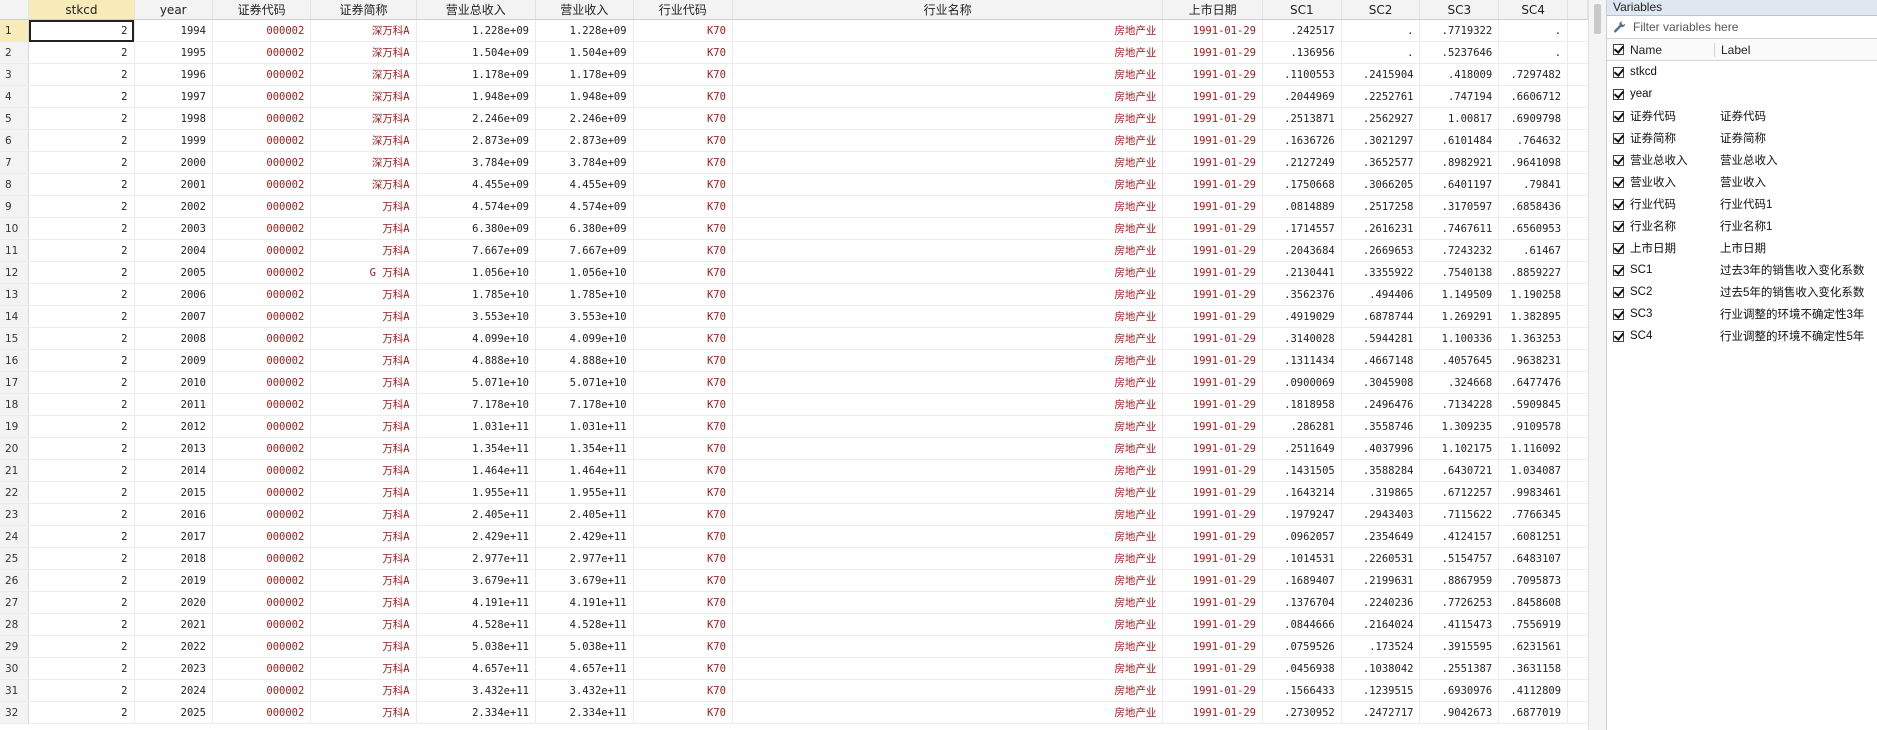 Image resolution: width=1877 pixels, height=730 pixels. Describe the element at coordinates (1381, 426) in the screenshot. I see `cell-sc2: .3558746` at that location.